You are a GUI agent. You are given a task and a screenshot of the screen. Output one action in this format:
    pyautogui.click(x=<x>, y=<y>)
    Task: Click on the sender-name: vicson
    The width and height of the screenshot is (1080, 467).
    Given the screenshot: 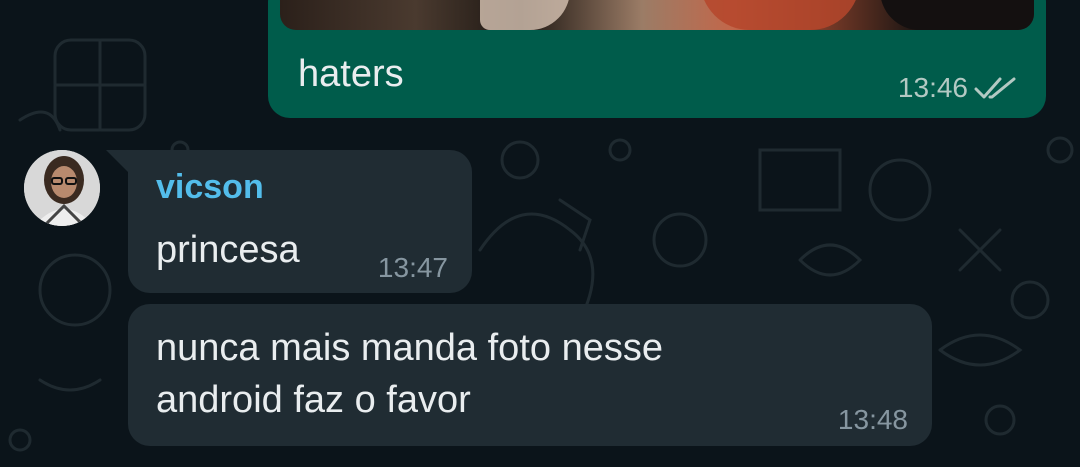 What is the action you would take?
    pyautogui.click(x=210, y=187)
    